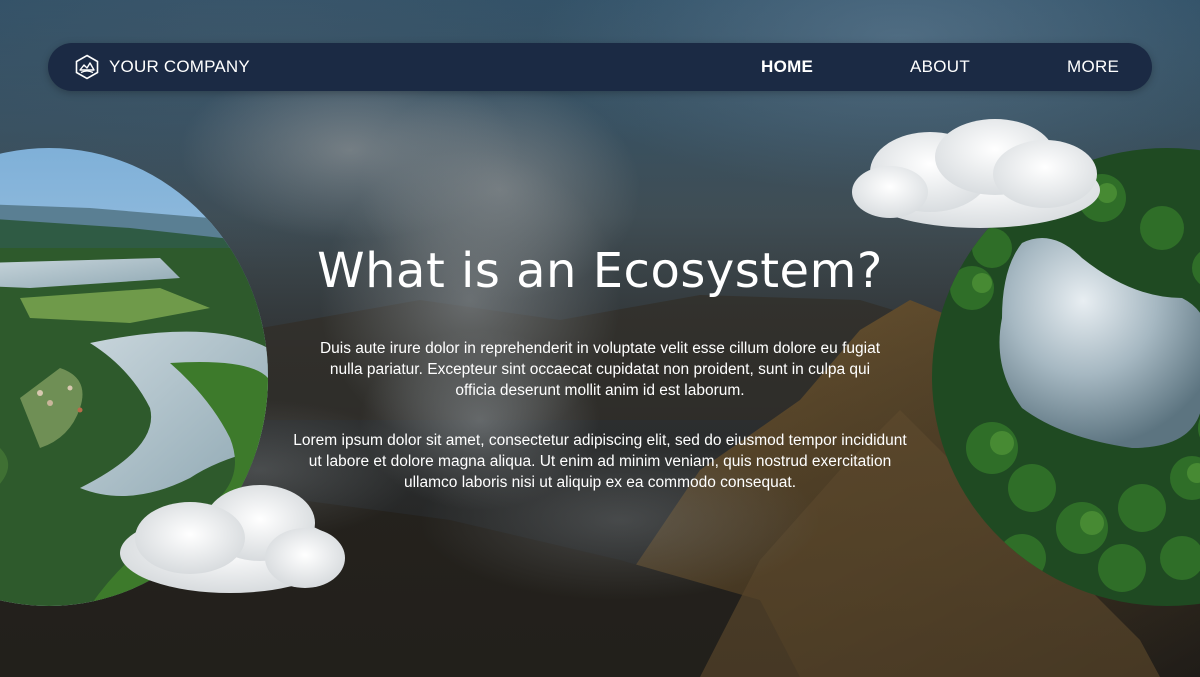 Image resolution: width=1200 pixels, height=677 pixels. What do you see at coordinates (787, 67) in the screenshot?
I see `nav-link-home: HOME` at bounding box center [787, 67].